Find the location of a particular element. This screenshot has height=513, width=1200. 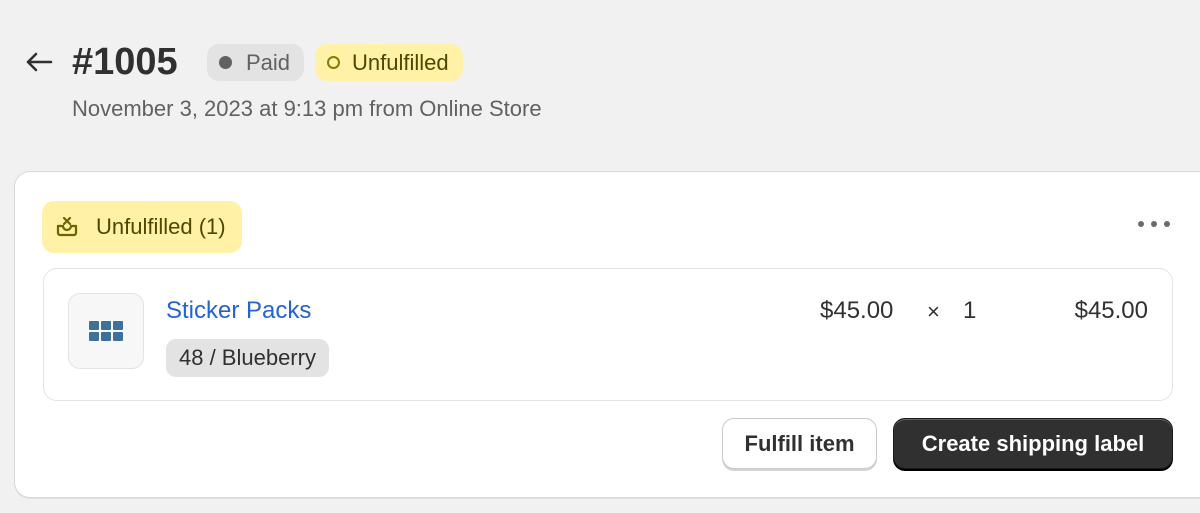

more-horizontal-icon is located at coordinates (1141, 224).